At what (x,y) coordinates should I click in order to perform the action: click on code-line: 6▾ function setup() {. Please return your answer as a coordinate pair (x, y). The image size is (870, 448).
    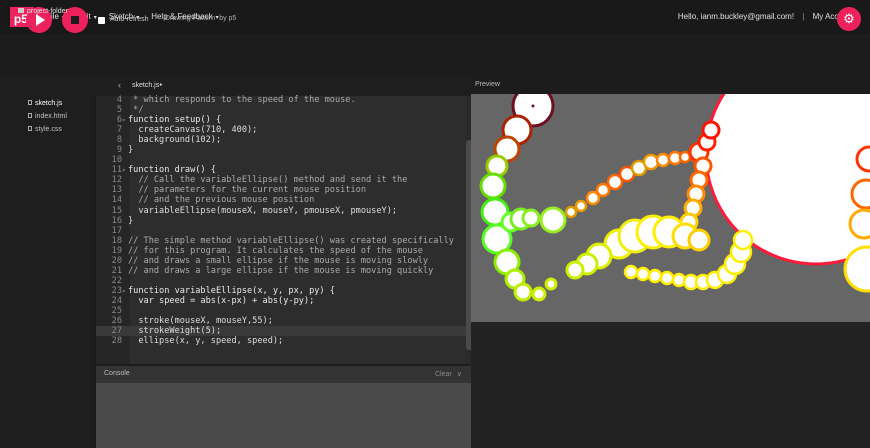
    Looking at the image, I should click on (281, 120).